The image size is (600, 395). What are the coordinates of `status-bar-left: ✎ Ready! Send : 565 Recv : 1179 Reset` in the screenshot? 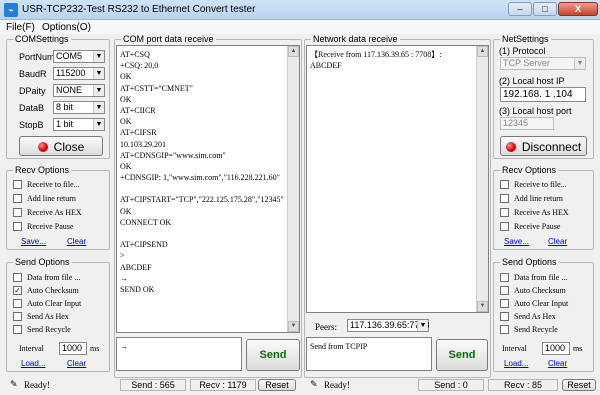 It's located at (150, 385).